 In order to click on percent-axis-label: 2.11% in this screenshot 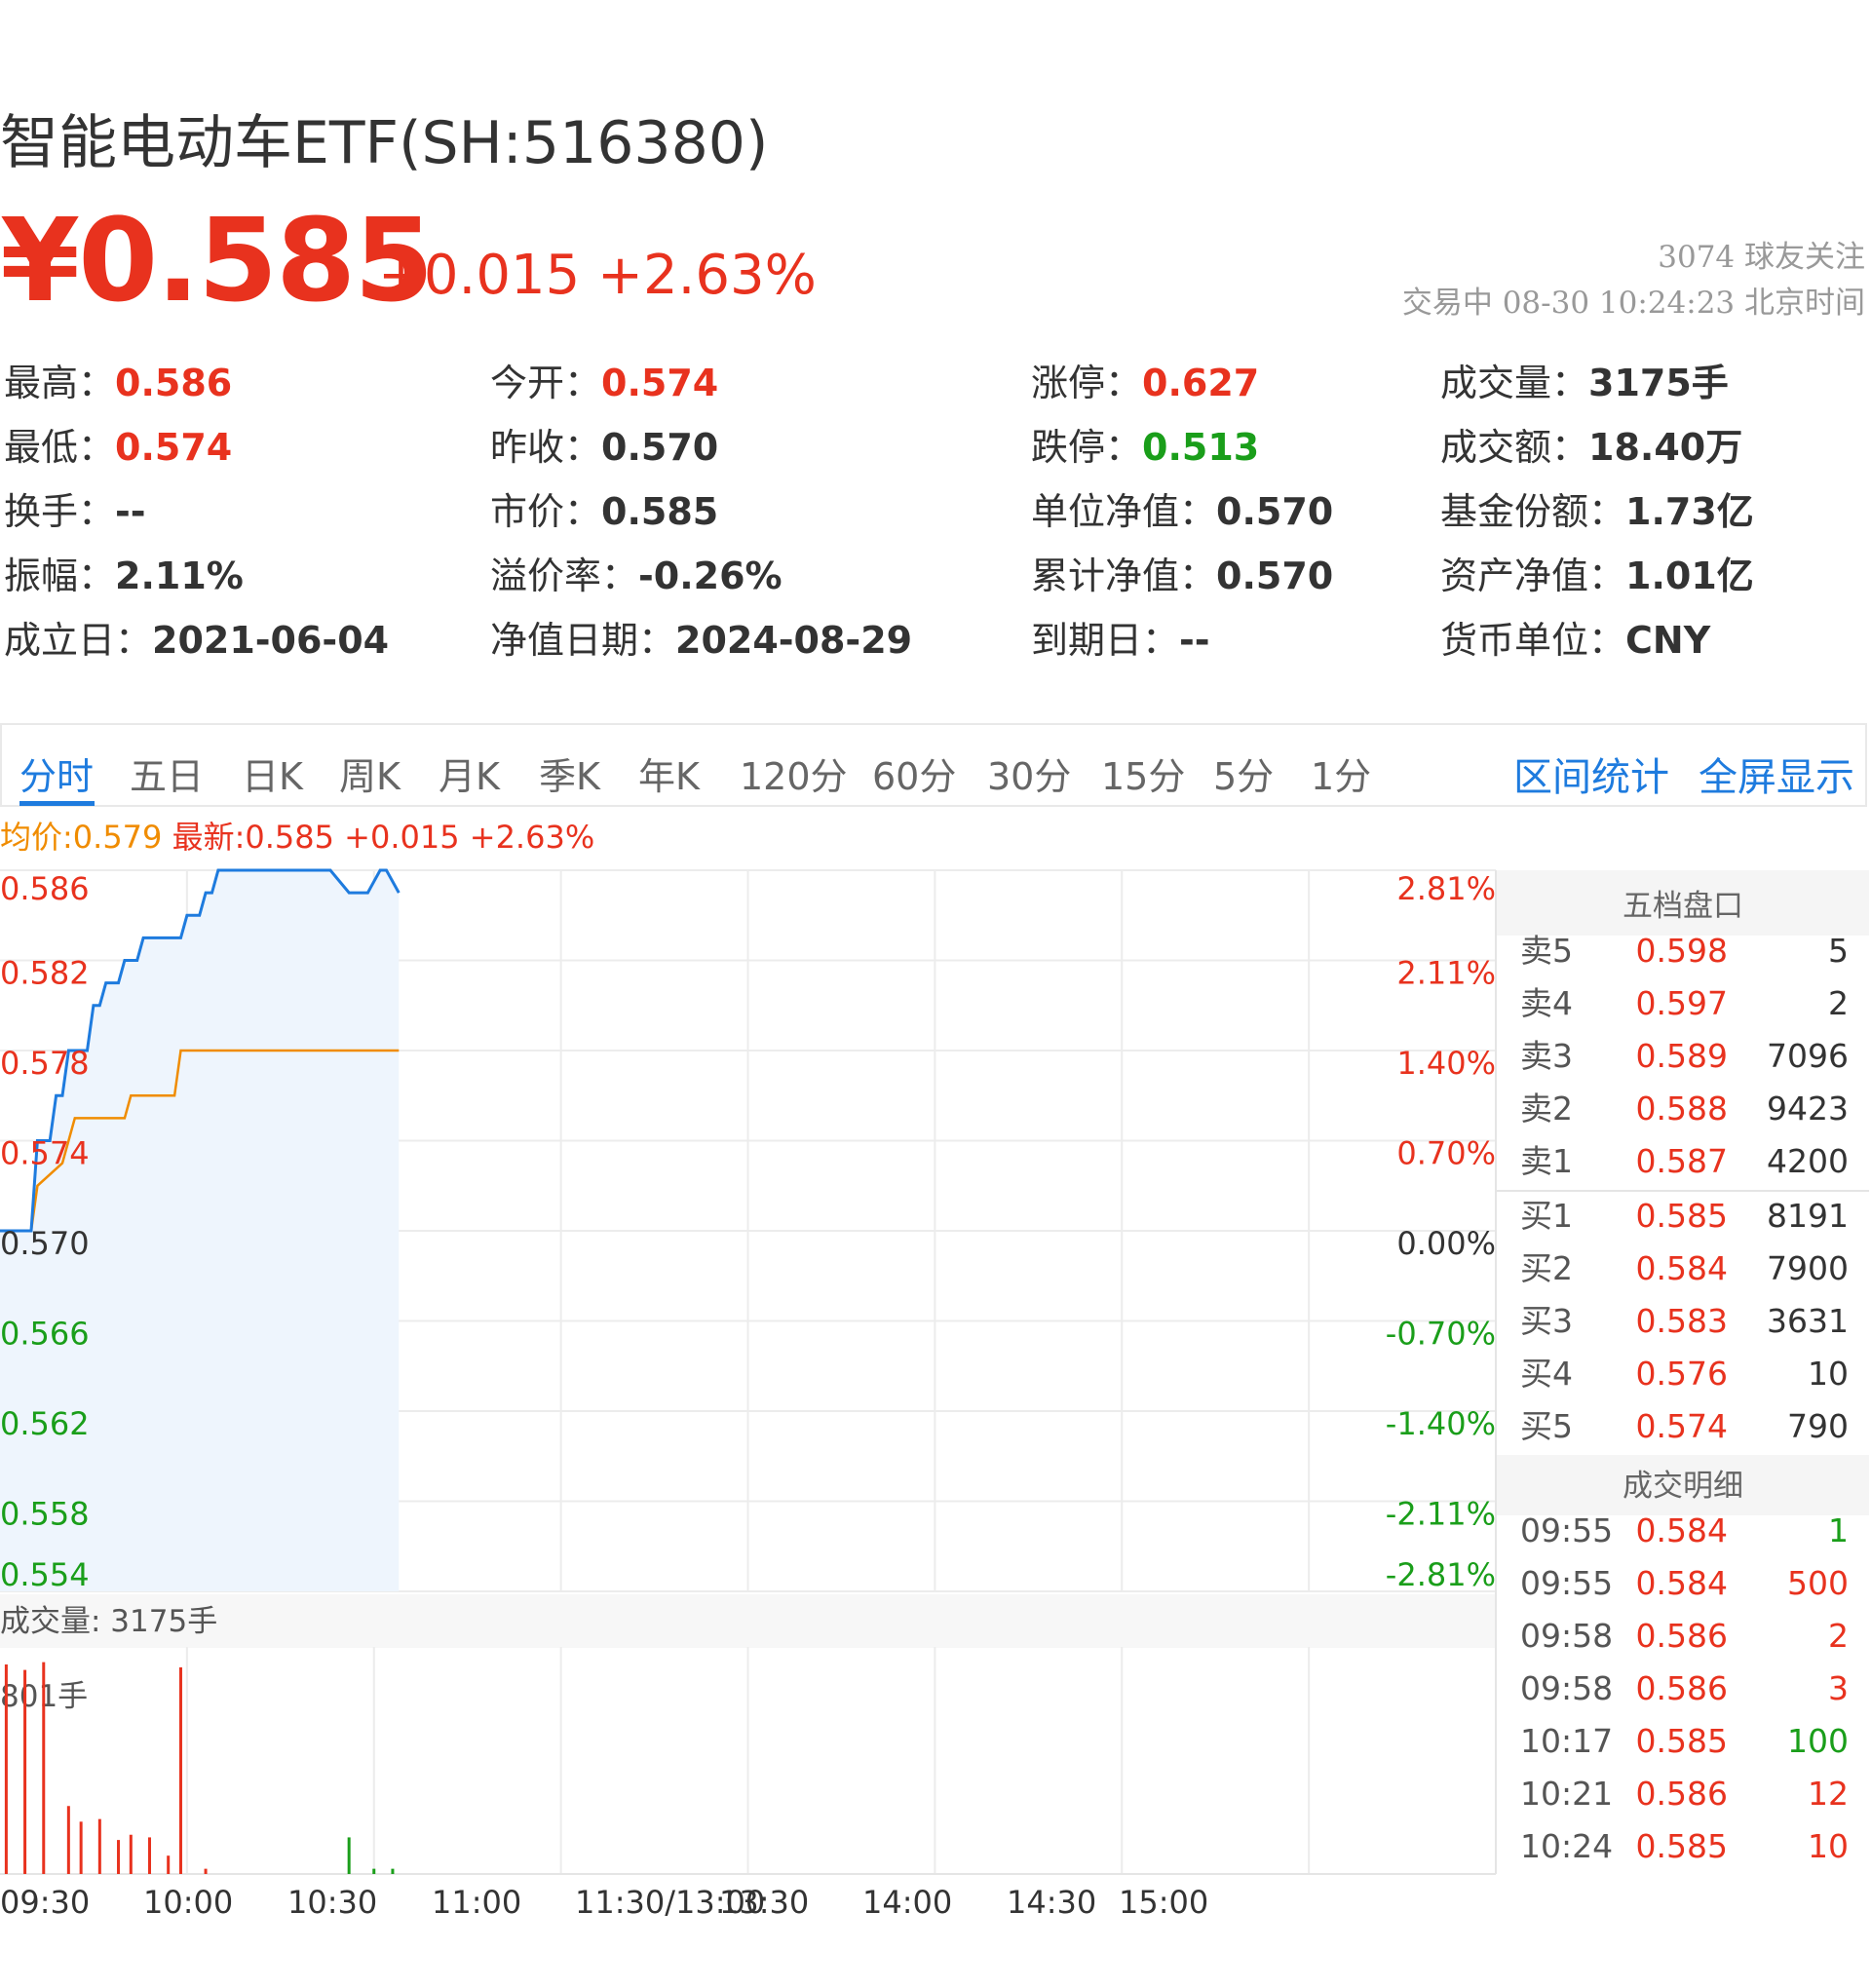, I will do `click(1446, 973)`.